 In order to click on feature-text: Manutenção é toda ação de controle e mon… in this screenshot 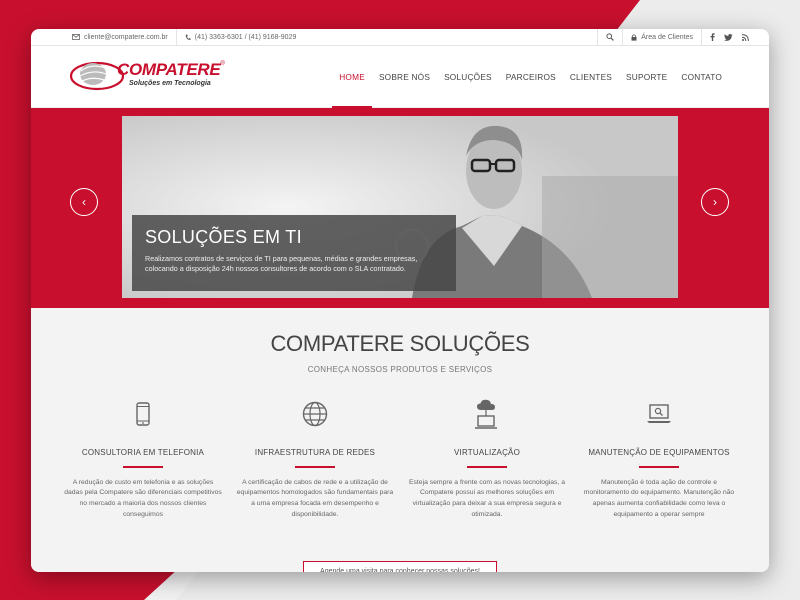, I will do `click(659, 498)`.